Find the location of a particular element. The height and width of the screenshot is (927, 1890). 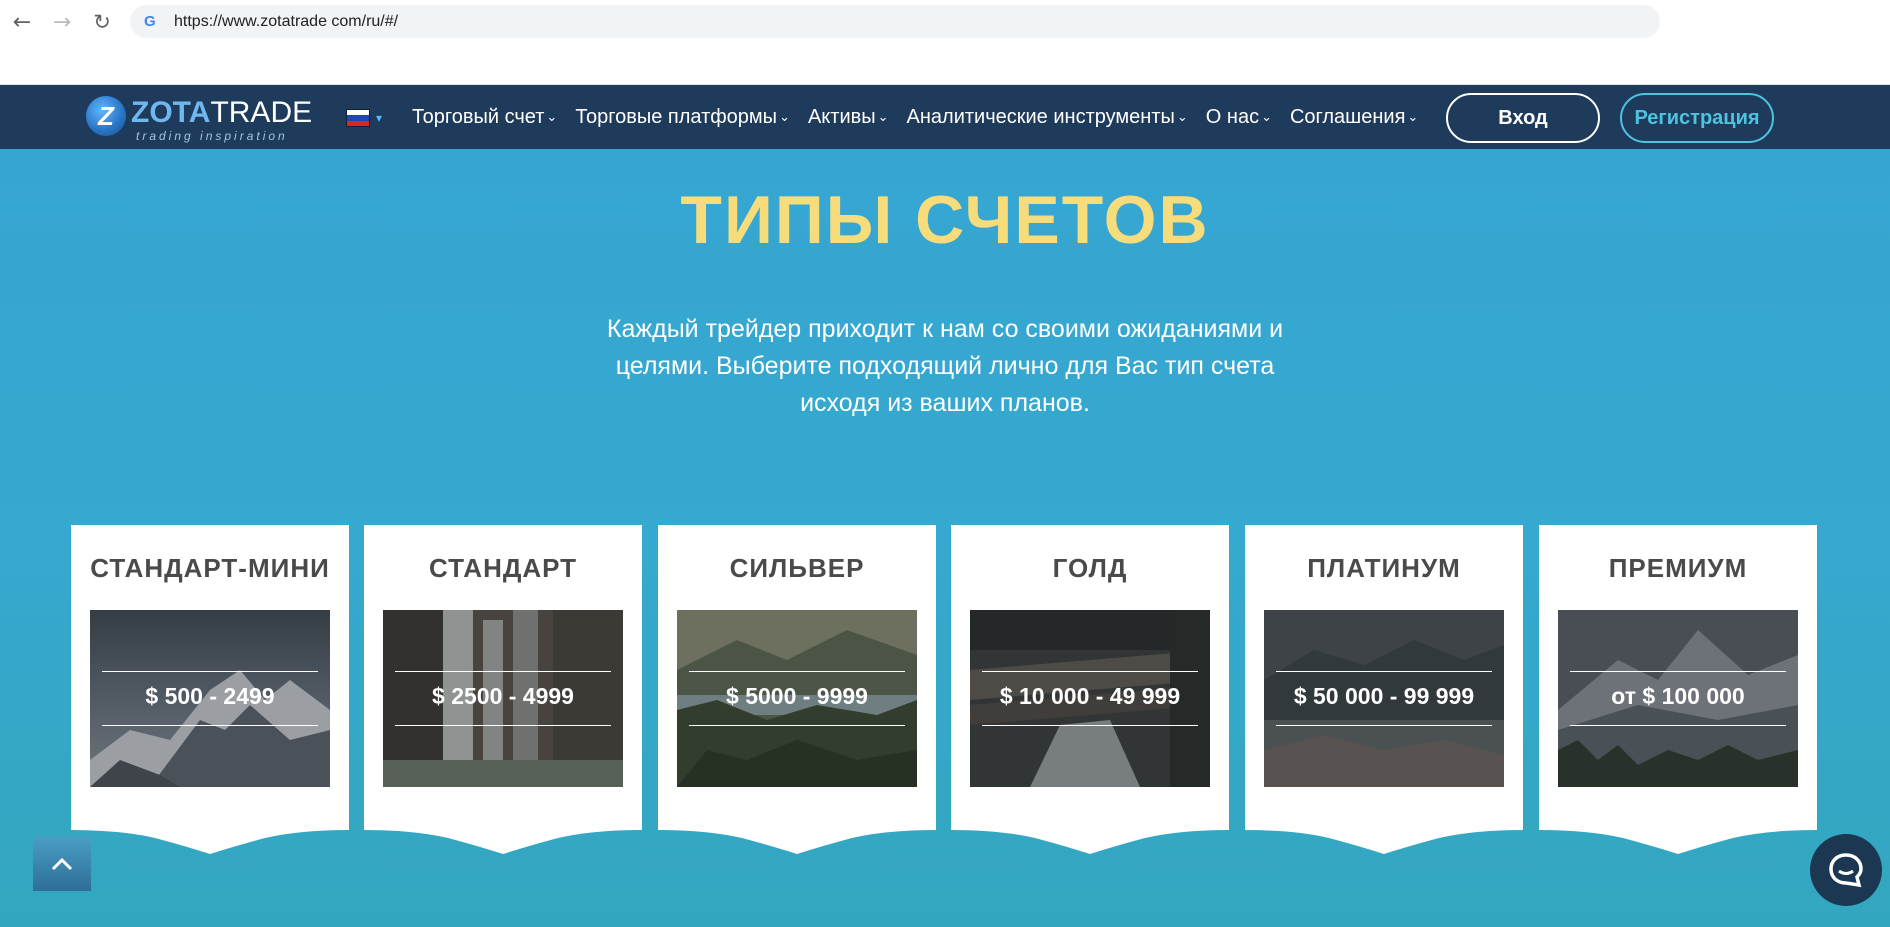

register-button: Регистрация is located at coordinates (1697, 118).